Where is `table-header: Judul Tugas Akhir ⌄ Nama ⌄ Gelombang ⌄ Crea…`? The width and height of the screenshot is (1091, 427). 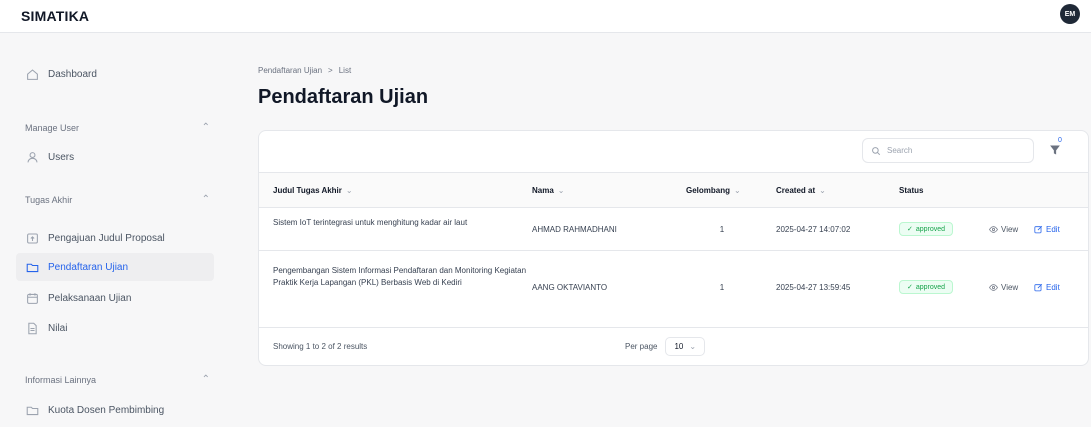
table-header: Judul Tugas Akhir ⌄ Nama ⌄ Gelombang ⌄ Crea… is located at coordinates (673, 190).